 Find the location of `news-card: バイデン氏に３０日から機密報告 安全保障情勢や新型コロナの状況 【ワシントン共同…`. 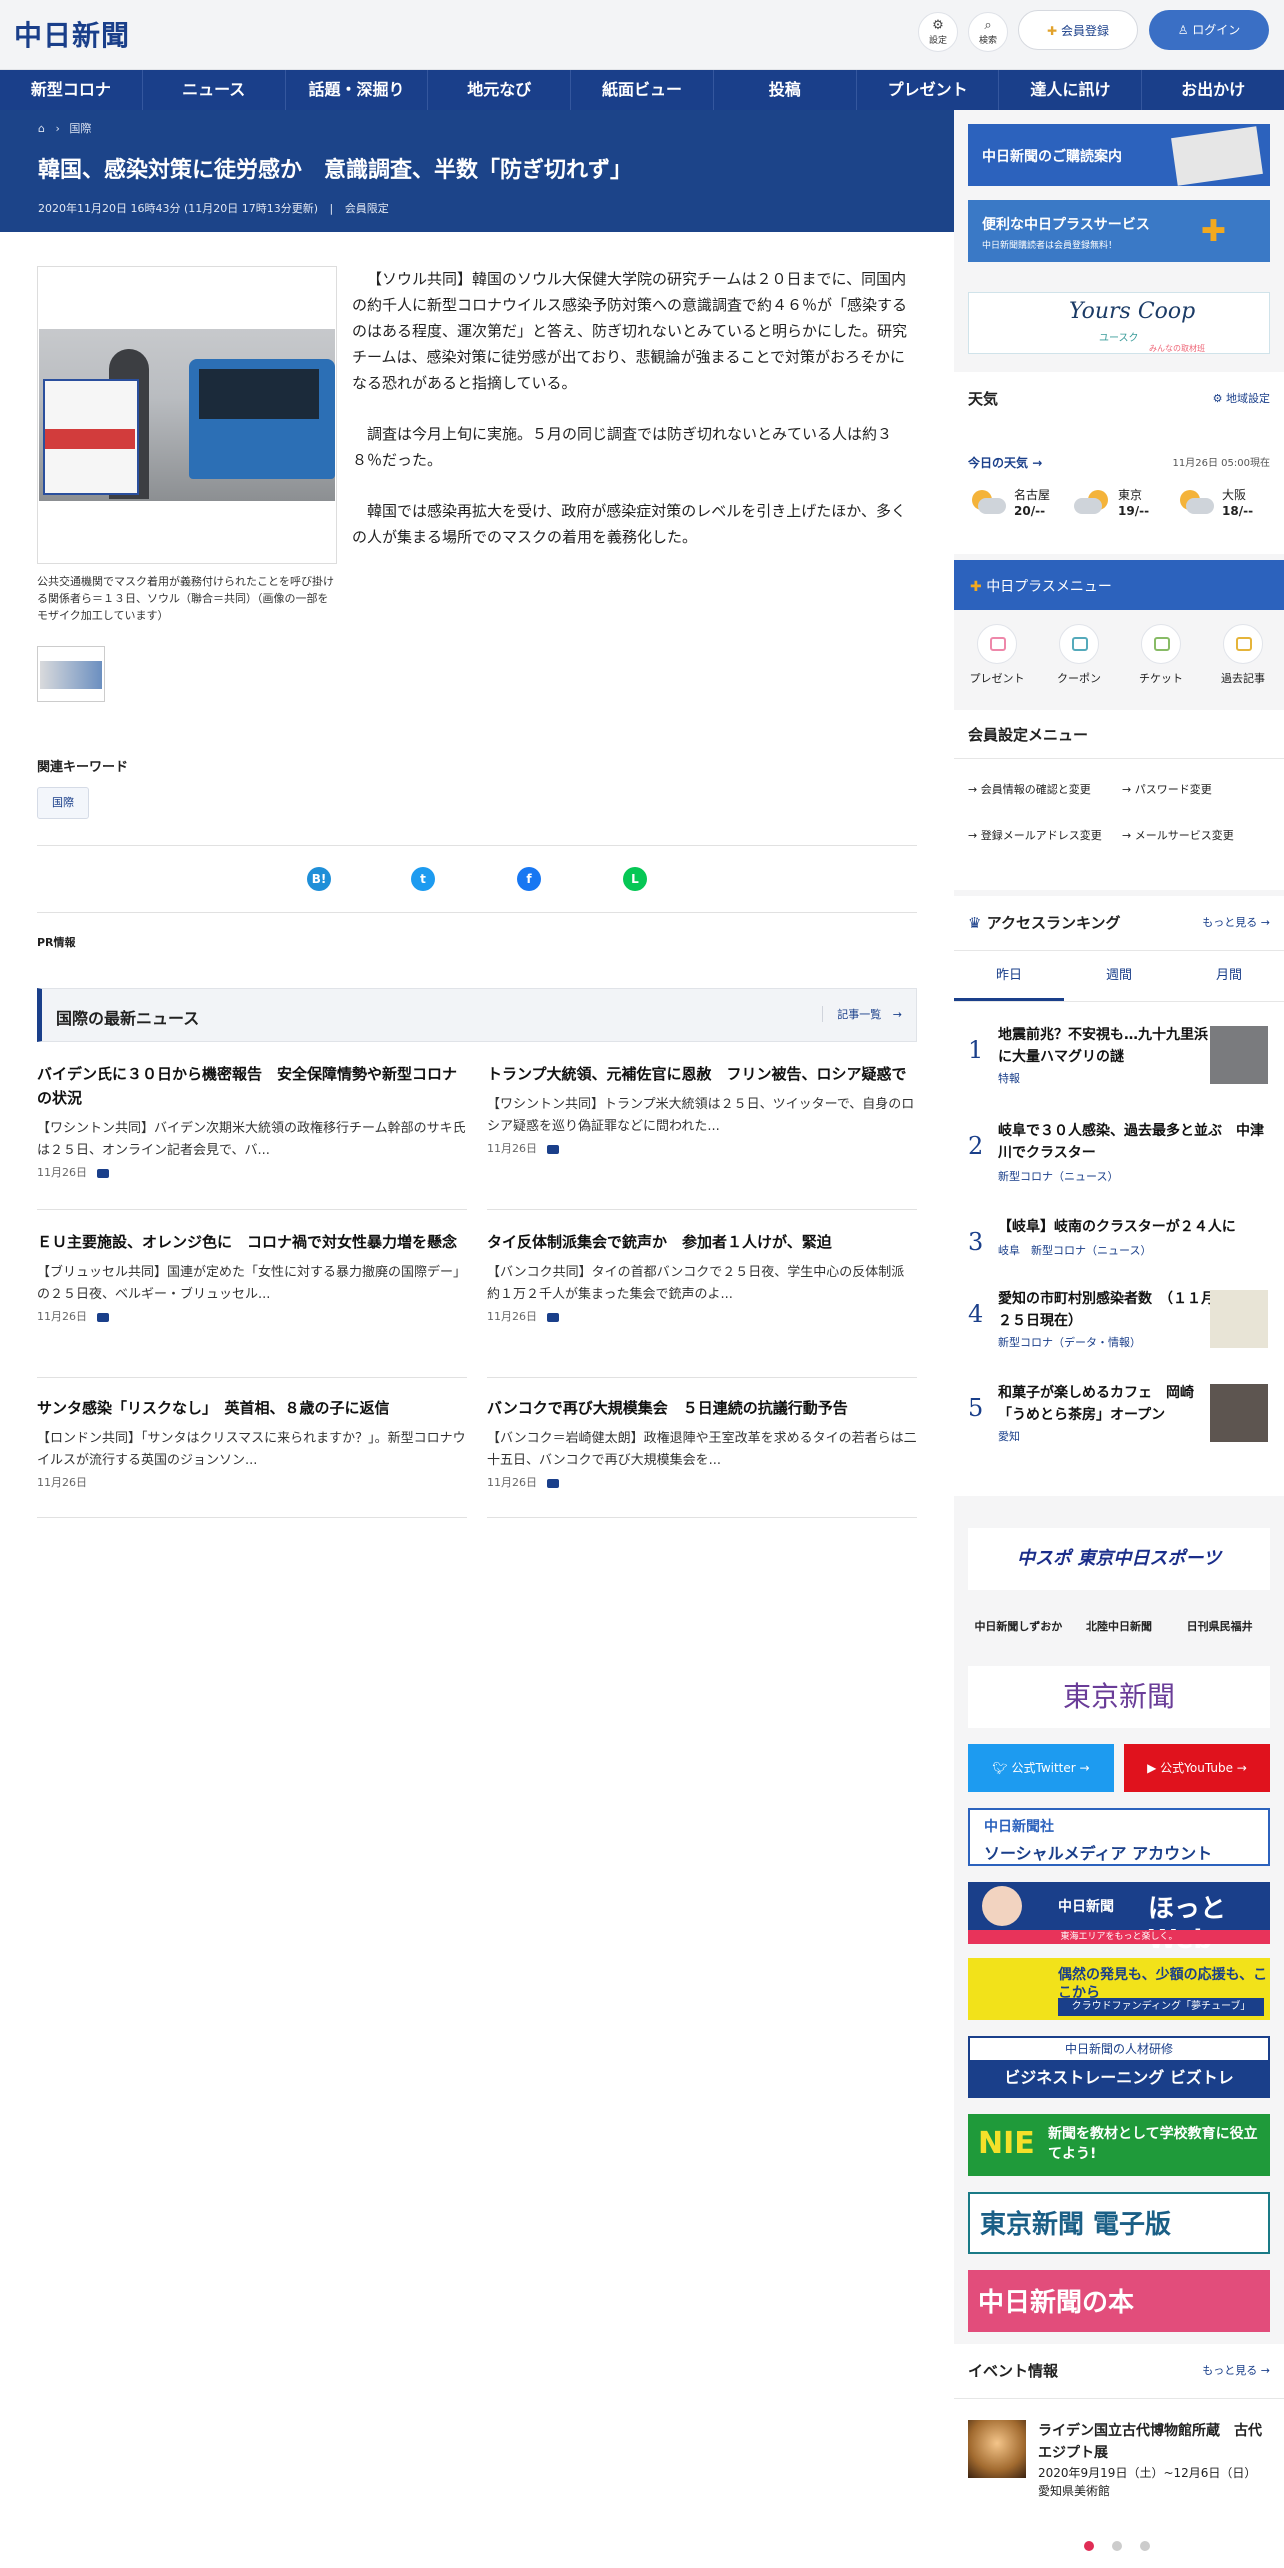

news-card: バイデン氏に３０日から機密報告 安全保障情勢や新型コロナの状況 【ワシントン共同… is located at coordinates (252, 1136).